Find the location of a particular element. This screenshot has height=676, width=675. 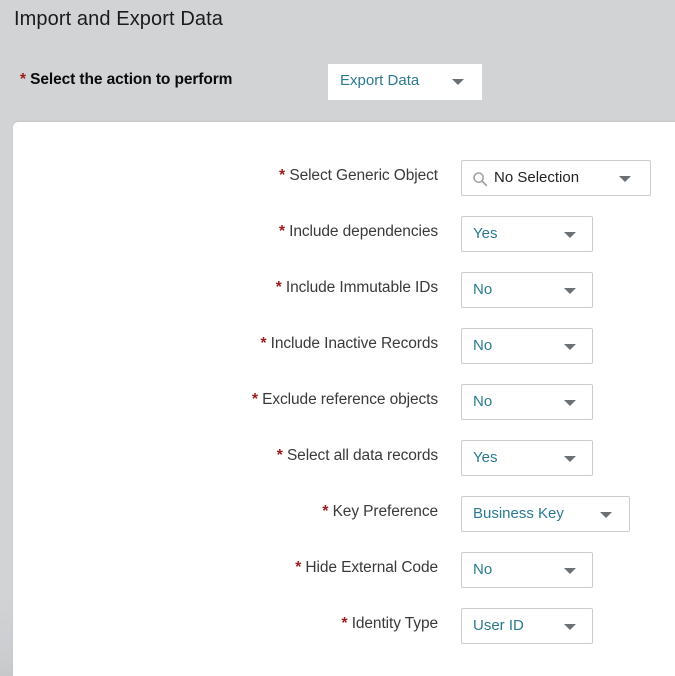

form-row: * Select Generic Object No Selection is located at coordinates (344, 178).